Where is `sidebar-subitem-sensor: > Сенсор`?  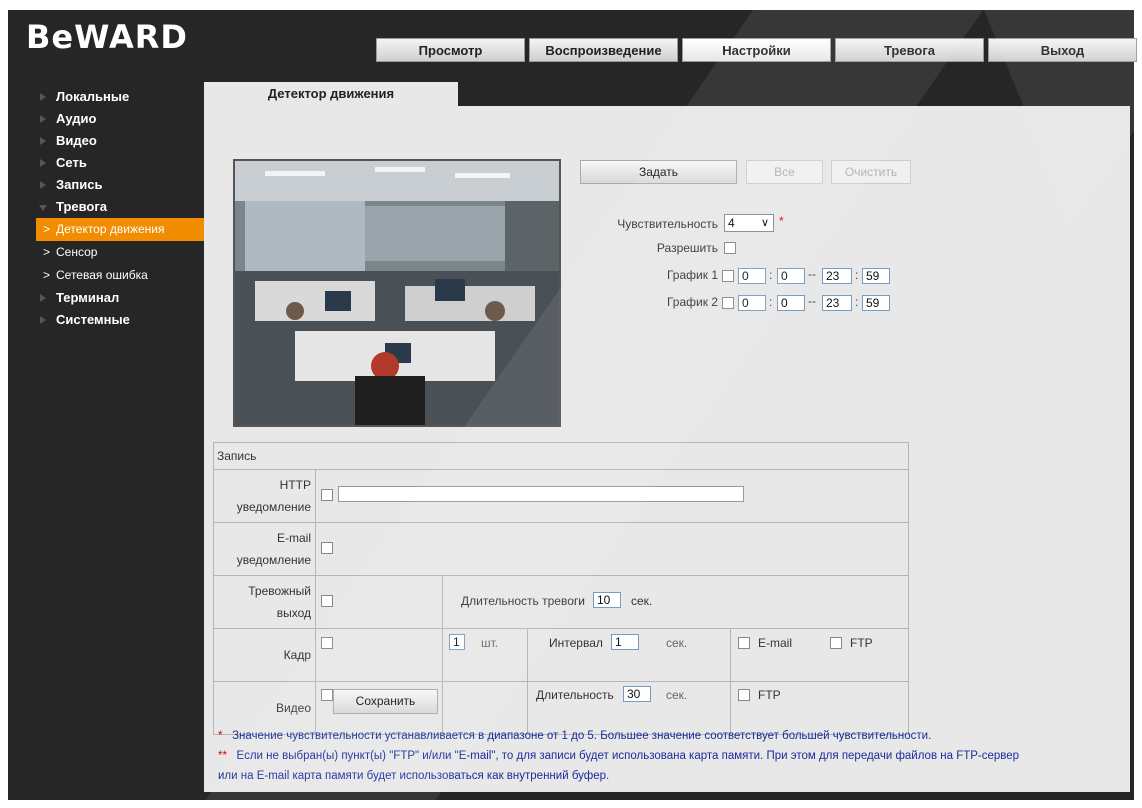
sidebar-subitem-sensor: > Сенсор is located at coordinates (121, 252).